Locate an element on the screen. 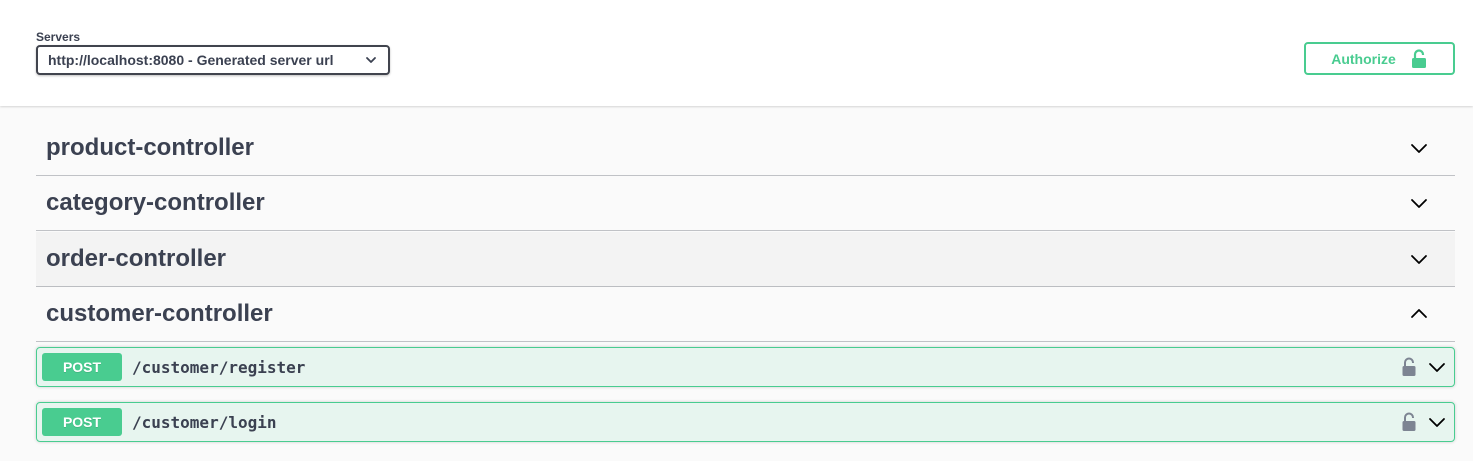  tag-title: product-controller is located at coordinates (150, 147).